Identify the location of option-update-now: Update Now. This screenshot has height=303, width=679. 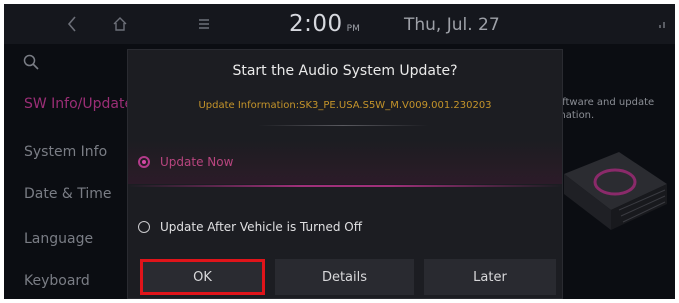
(345, 162).